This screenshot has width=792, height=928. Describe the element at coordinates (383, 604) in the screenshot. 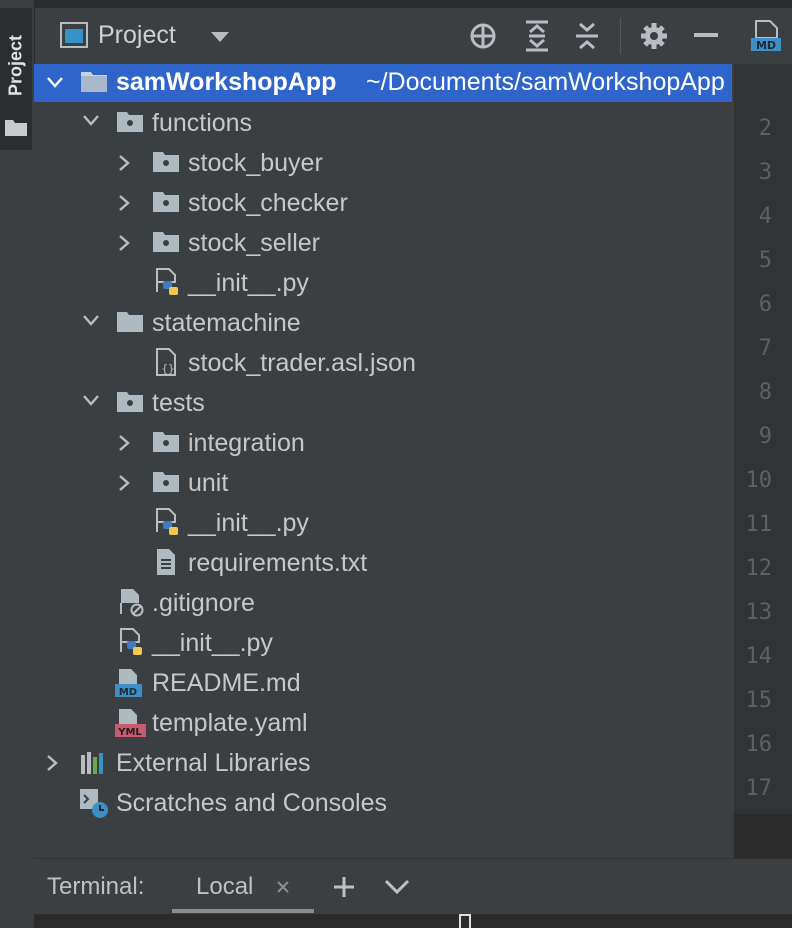

I see `tree-item-gitignore: .gitignore` at that location.